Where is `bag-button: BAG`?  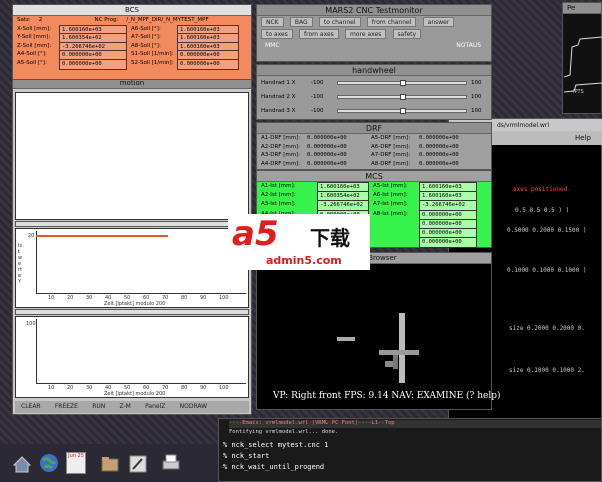 bag-button: BAG is located at coordinates (301, 22).